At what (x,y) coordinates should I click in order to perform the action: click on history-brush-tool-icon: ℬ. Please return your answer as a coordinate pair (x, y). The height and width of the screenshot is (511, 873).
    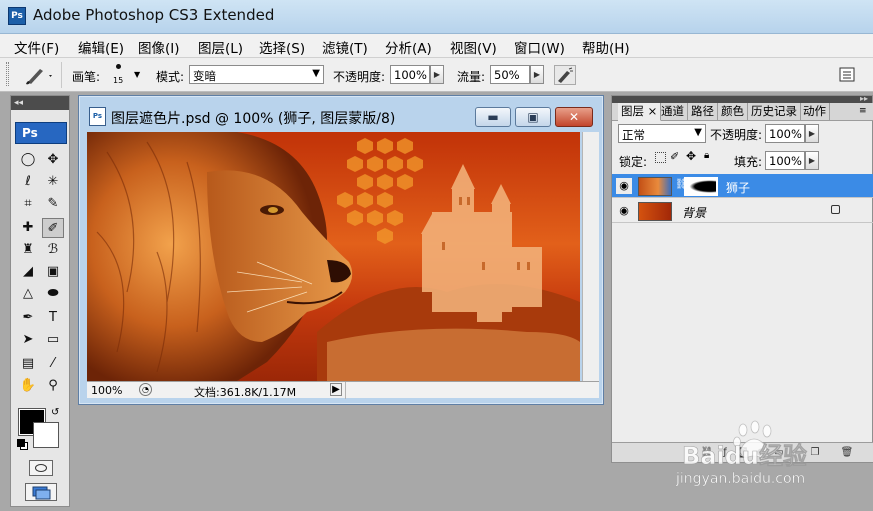
    Looking at the image, I should click on (53, 250).